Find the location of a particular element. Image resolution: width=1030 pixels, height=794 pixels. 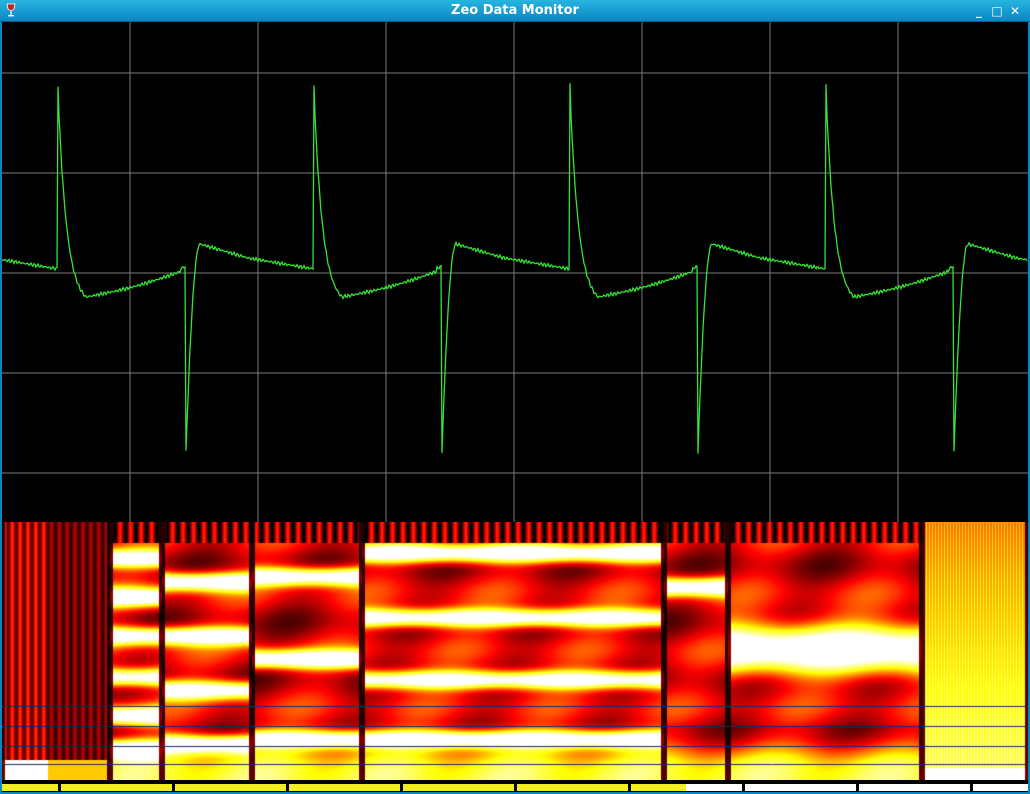

window-title: Zeo Data Monitor is located at coordinates (515, 10).